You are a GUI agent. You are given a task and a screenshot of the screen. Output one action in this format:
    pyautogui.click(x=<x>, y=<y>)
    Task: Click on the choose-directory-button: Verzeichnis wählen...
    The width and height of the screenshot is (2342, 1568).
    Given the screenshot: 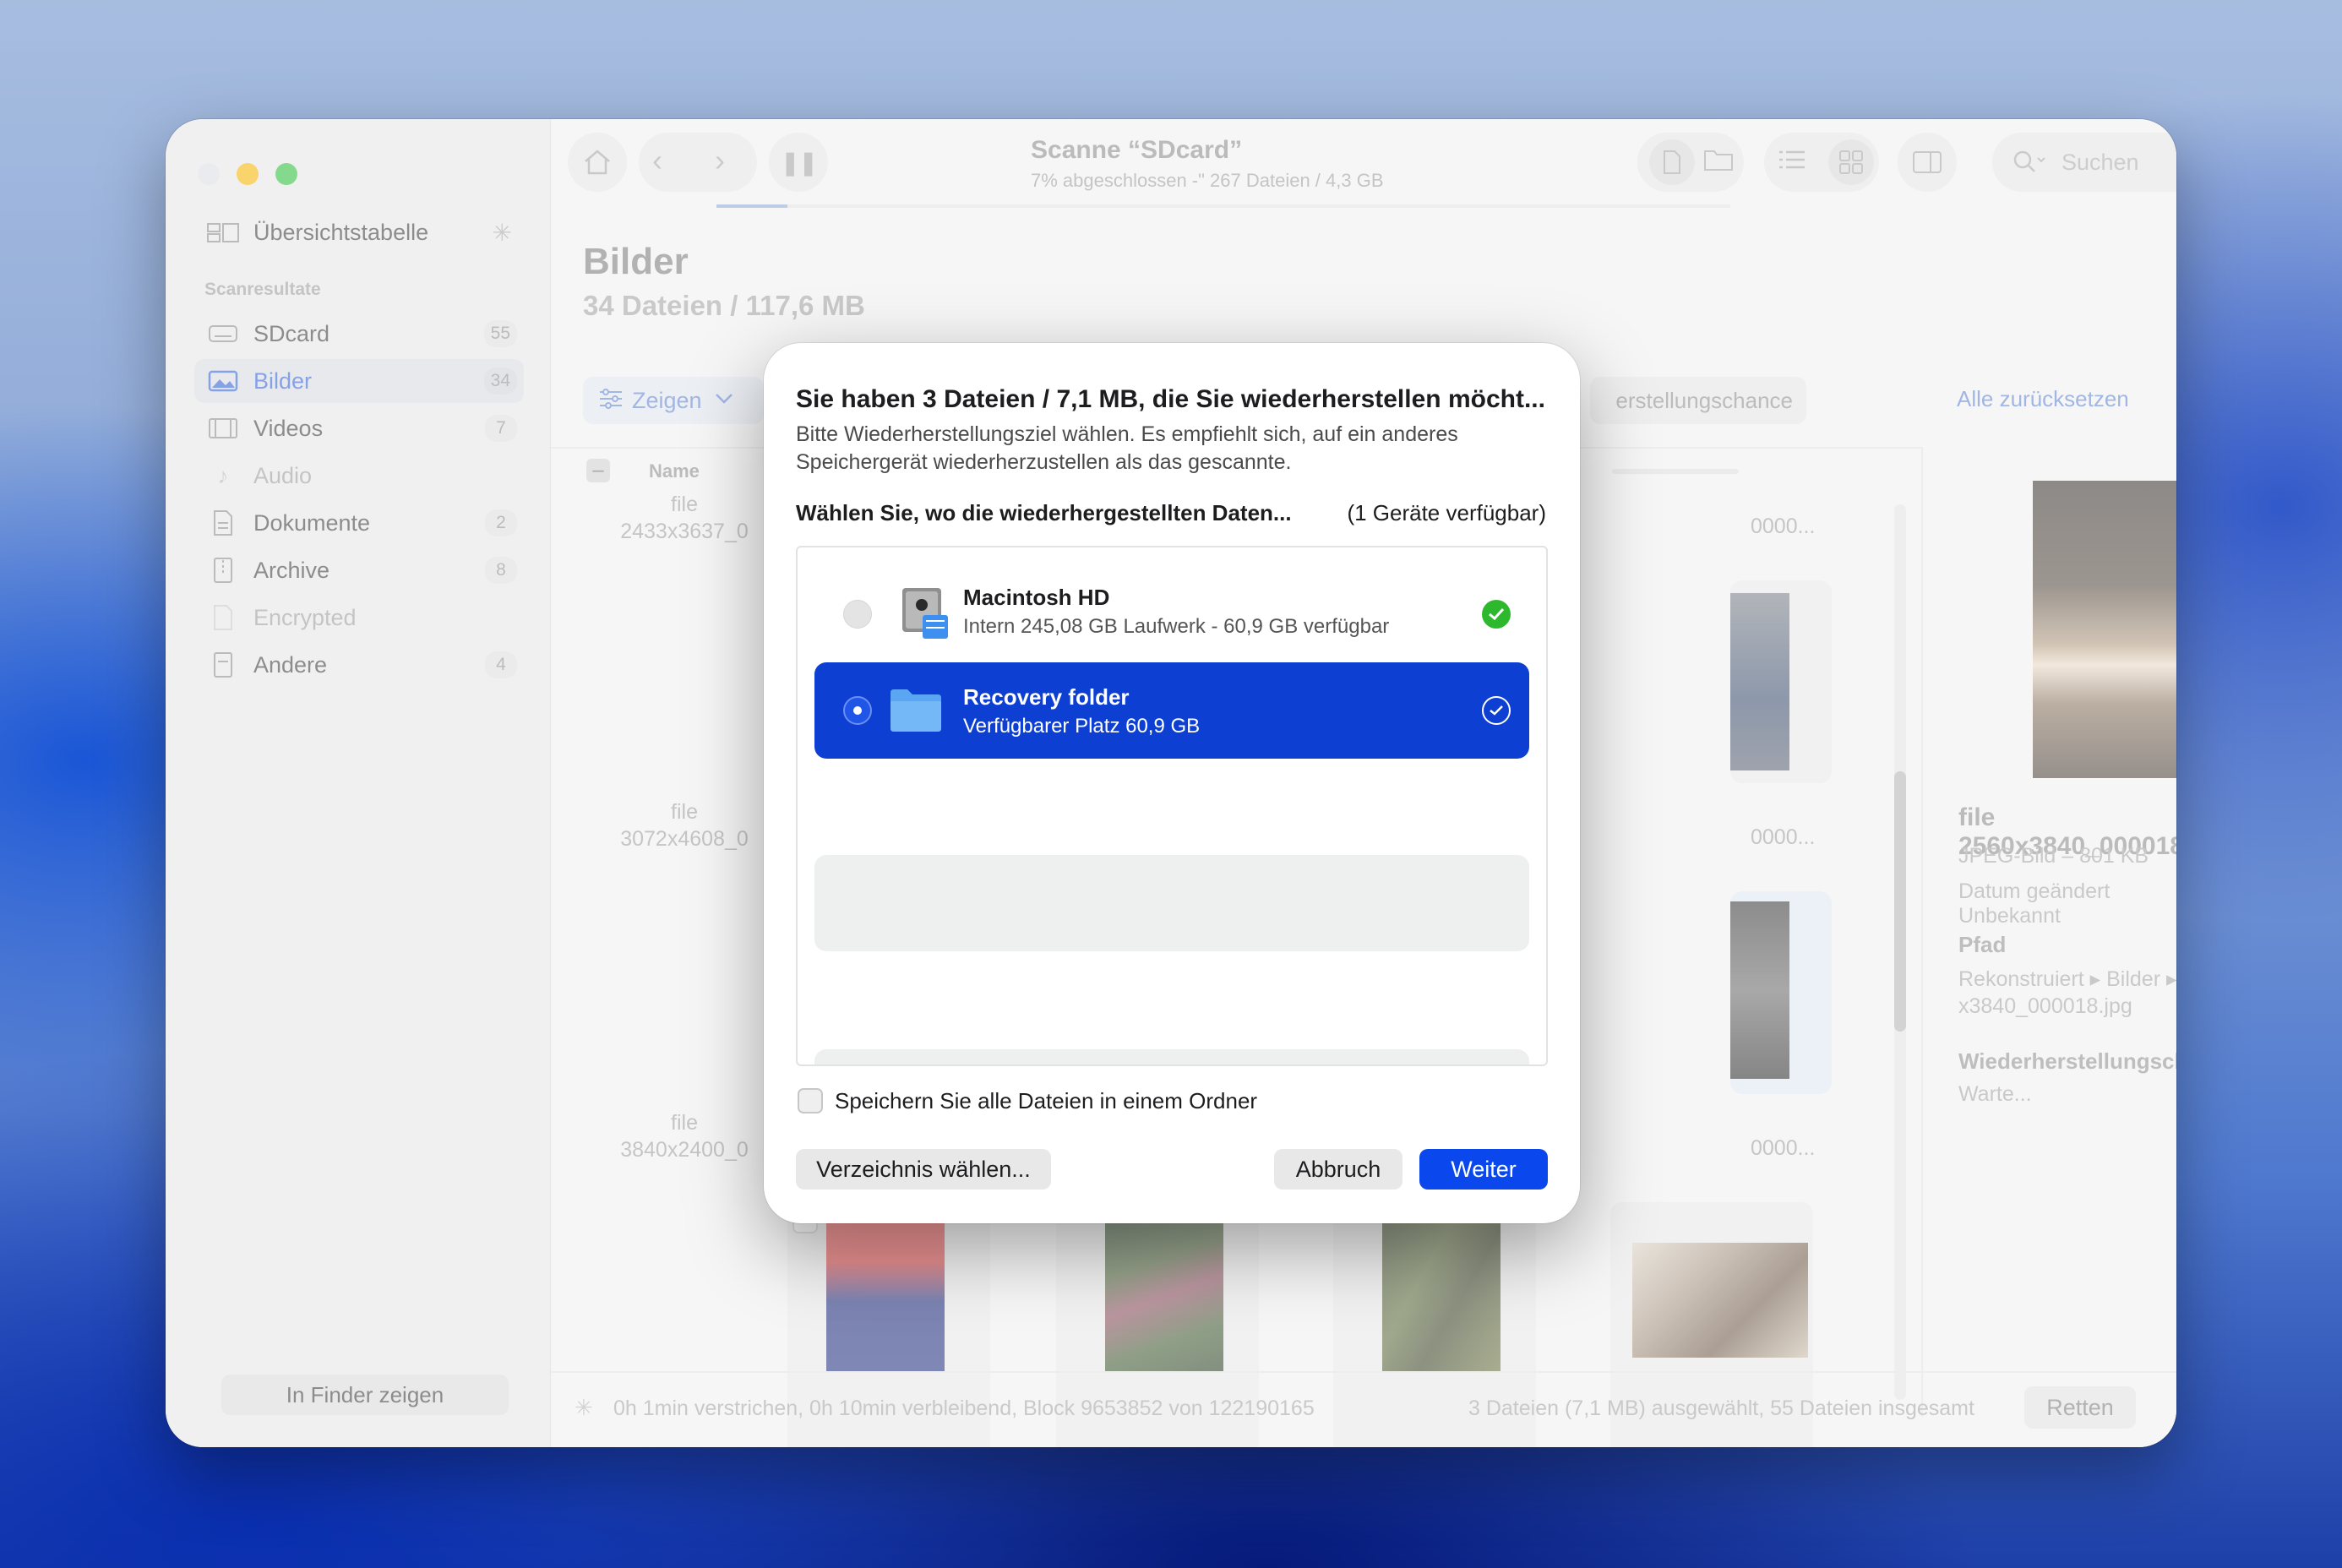 What is the action you would take?
    pyautogui.click(x=923, y=1169)
    